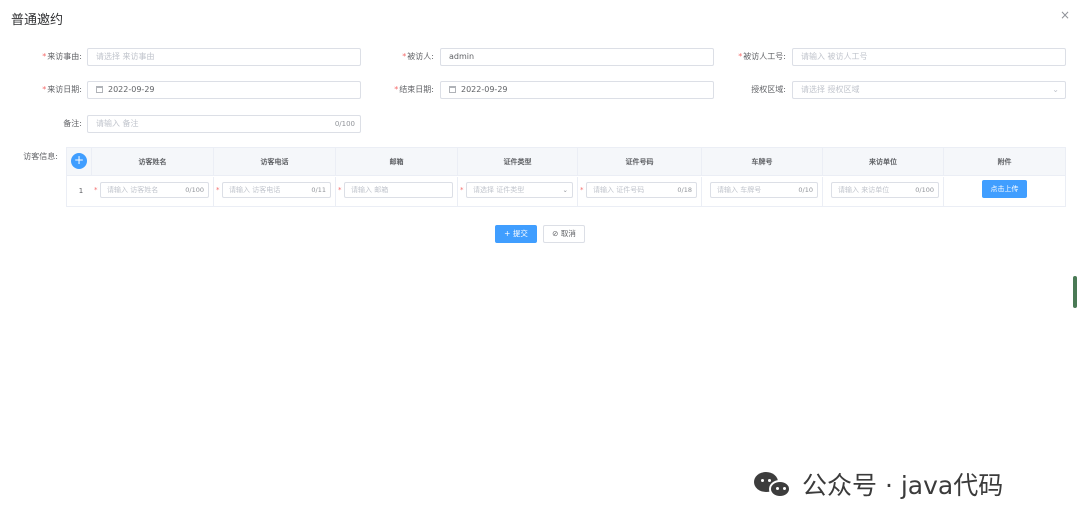 The height and width of the screenshot is (527, 1080). I want to click on plate-input: 请输入 车牌号 0/10, so click(764, 190).